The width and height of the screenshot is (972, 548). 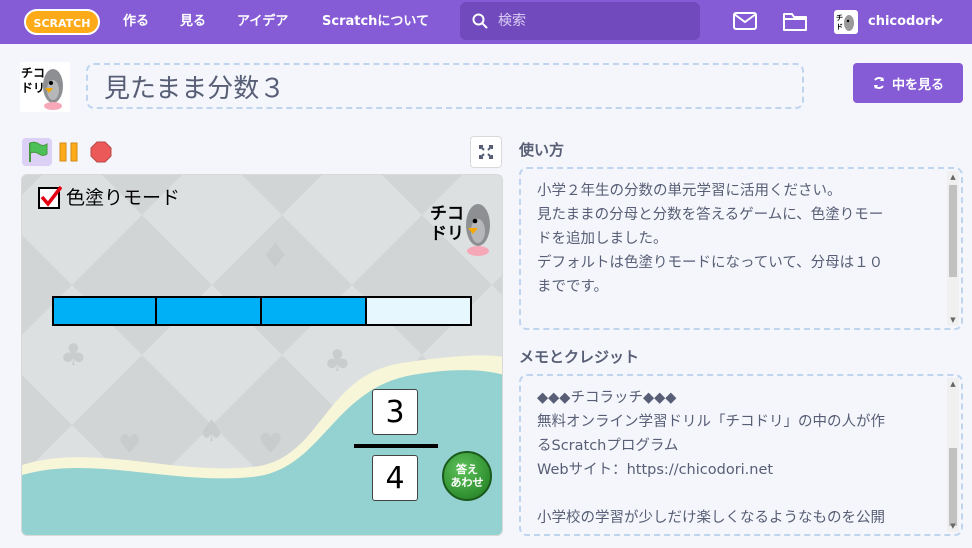 What do you see at coordinates (745, 21) in the screenshot?
I see `messages-icon` at bounding box center [745, 21].